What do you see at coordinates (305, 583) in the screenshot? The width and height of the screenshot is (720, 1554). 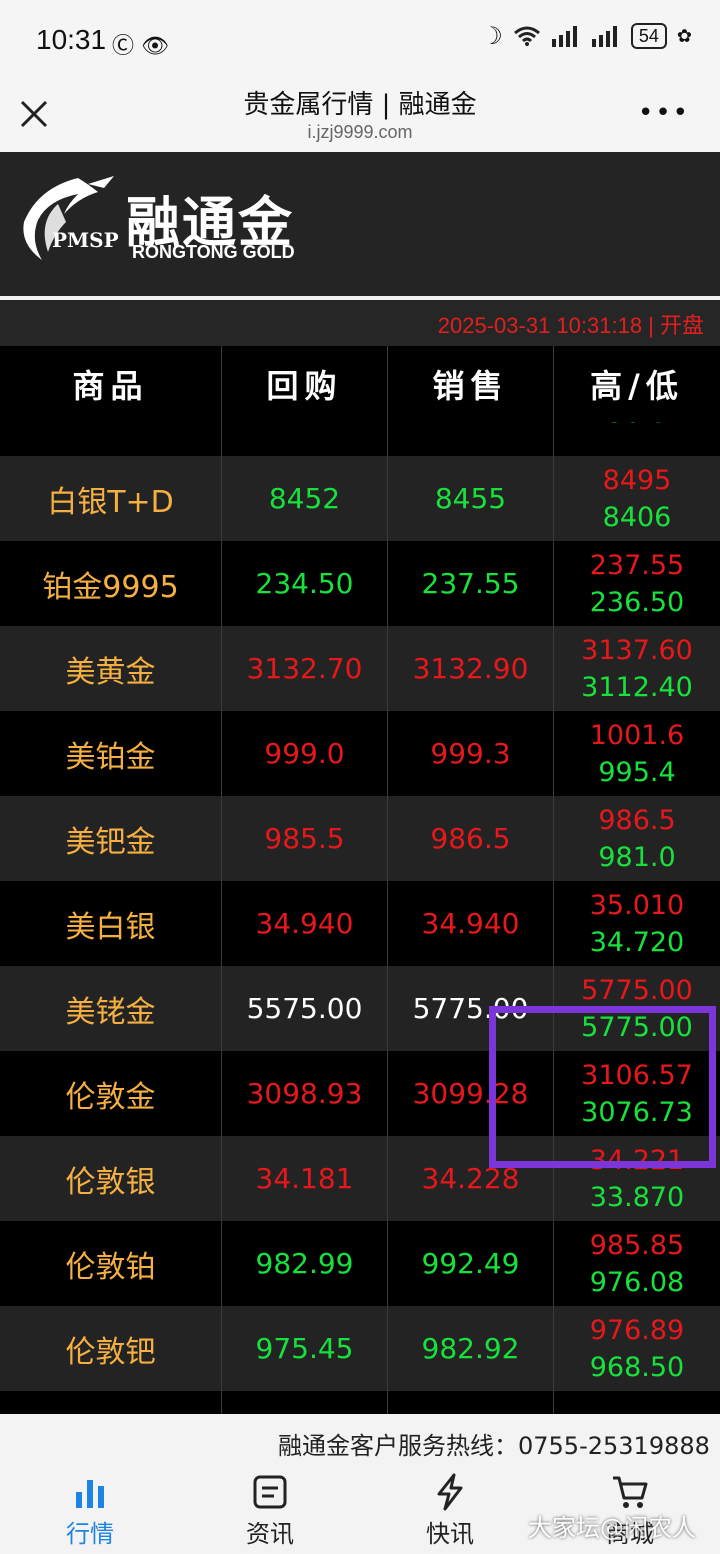 I see `buyback-price: 234.50` at bounding box center [305, 583].